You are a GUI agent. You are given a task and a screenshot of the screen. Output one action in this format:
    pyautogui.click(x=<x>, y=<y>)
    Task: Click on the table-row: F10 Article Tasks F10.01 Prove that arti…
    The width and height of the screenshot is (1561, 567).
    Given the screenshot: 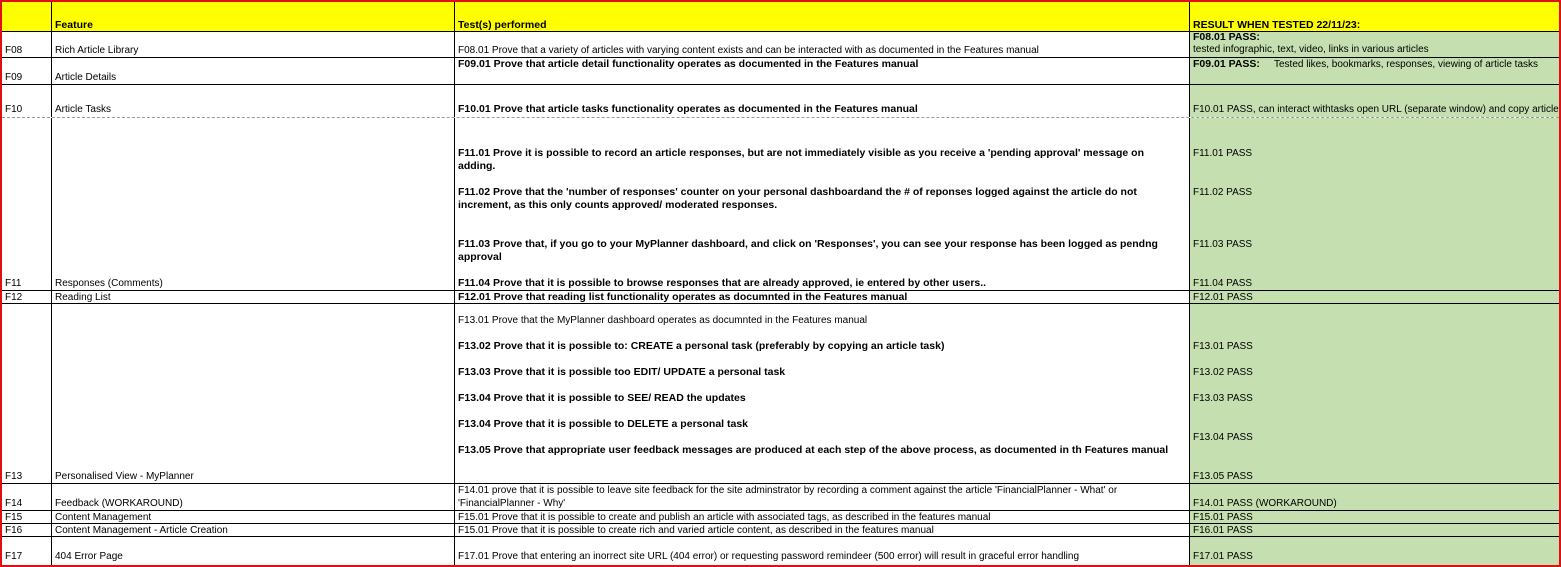 What is the action you would take?
    pyautogui.click(x=780, y=101)
    